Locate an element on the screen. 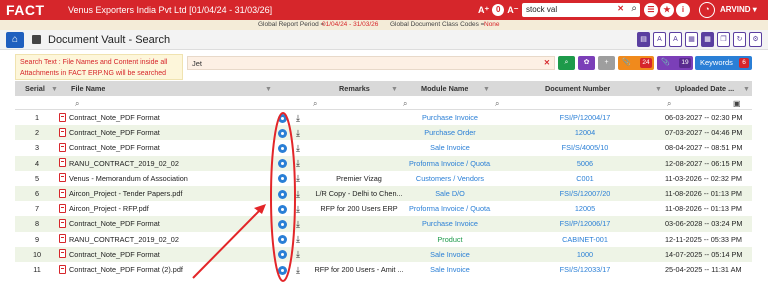 This screenshot has height=284, width=768. linked-filter-button: 📎 19 is located at coordinates (675, 63).